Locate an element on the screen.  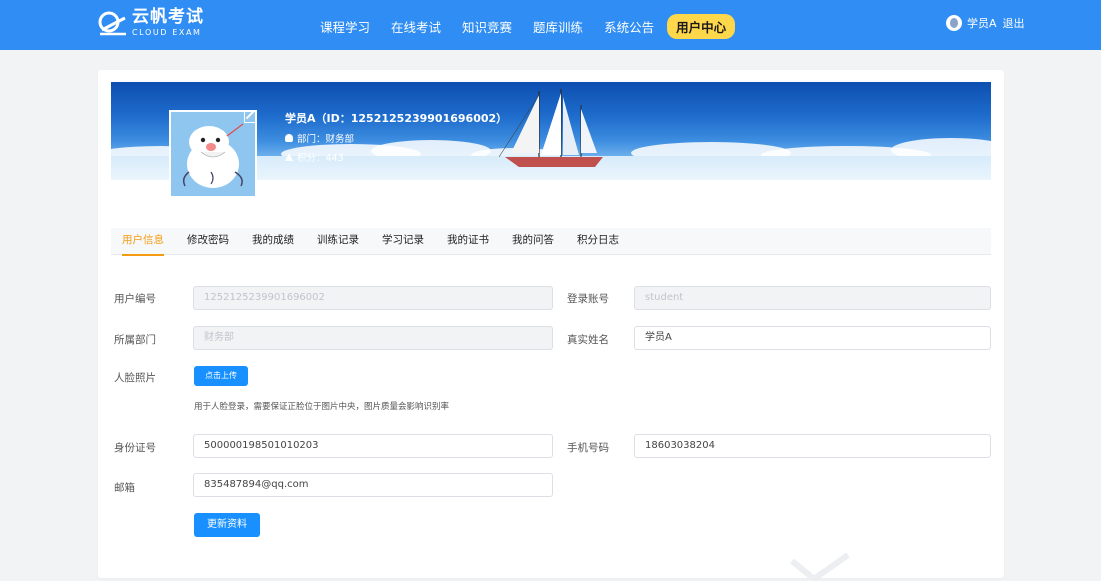
edit-avatar-icon is located at coordinates (250, 117).